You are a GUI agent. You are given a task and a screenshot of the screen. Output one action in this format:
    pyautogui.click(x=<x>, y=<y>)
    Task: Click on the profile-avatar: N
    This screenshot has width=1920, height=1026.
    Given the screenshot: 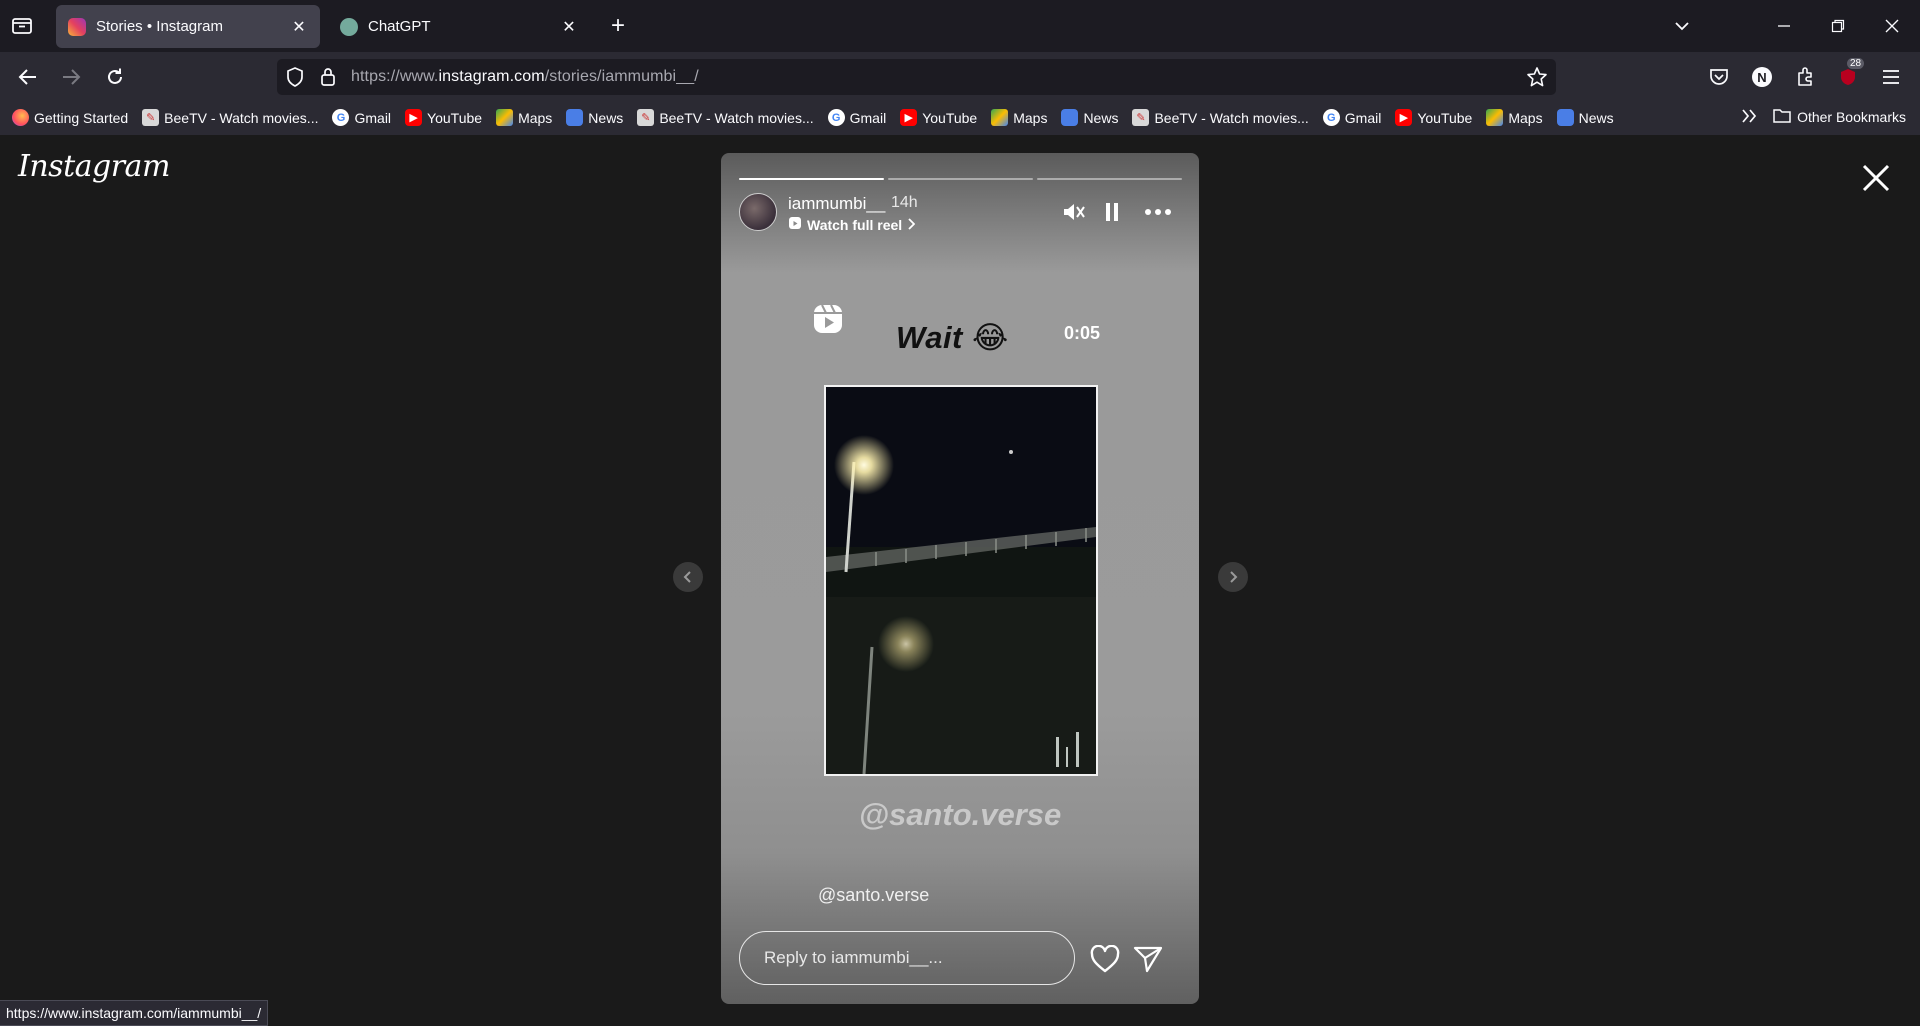 What is the action you would take?
    pyautogui.click(x=1762, y=77)
    